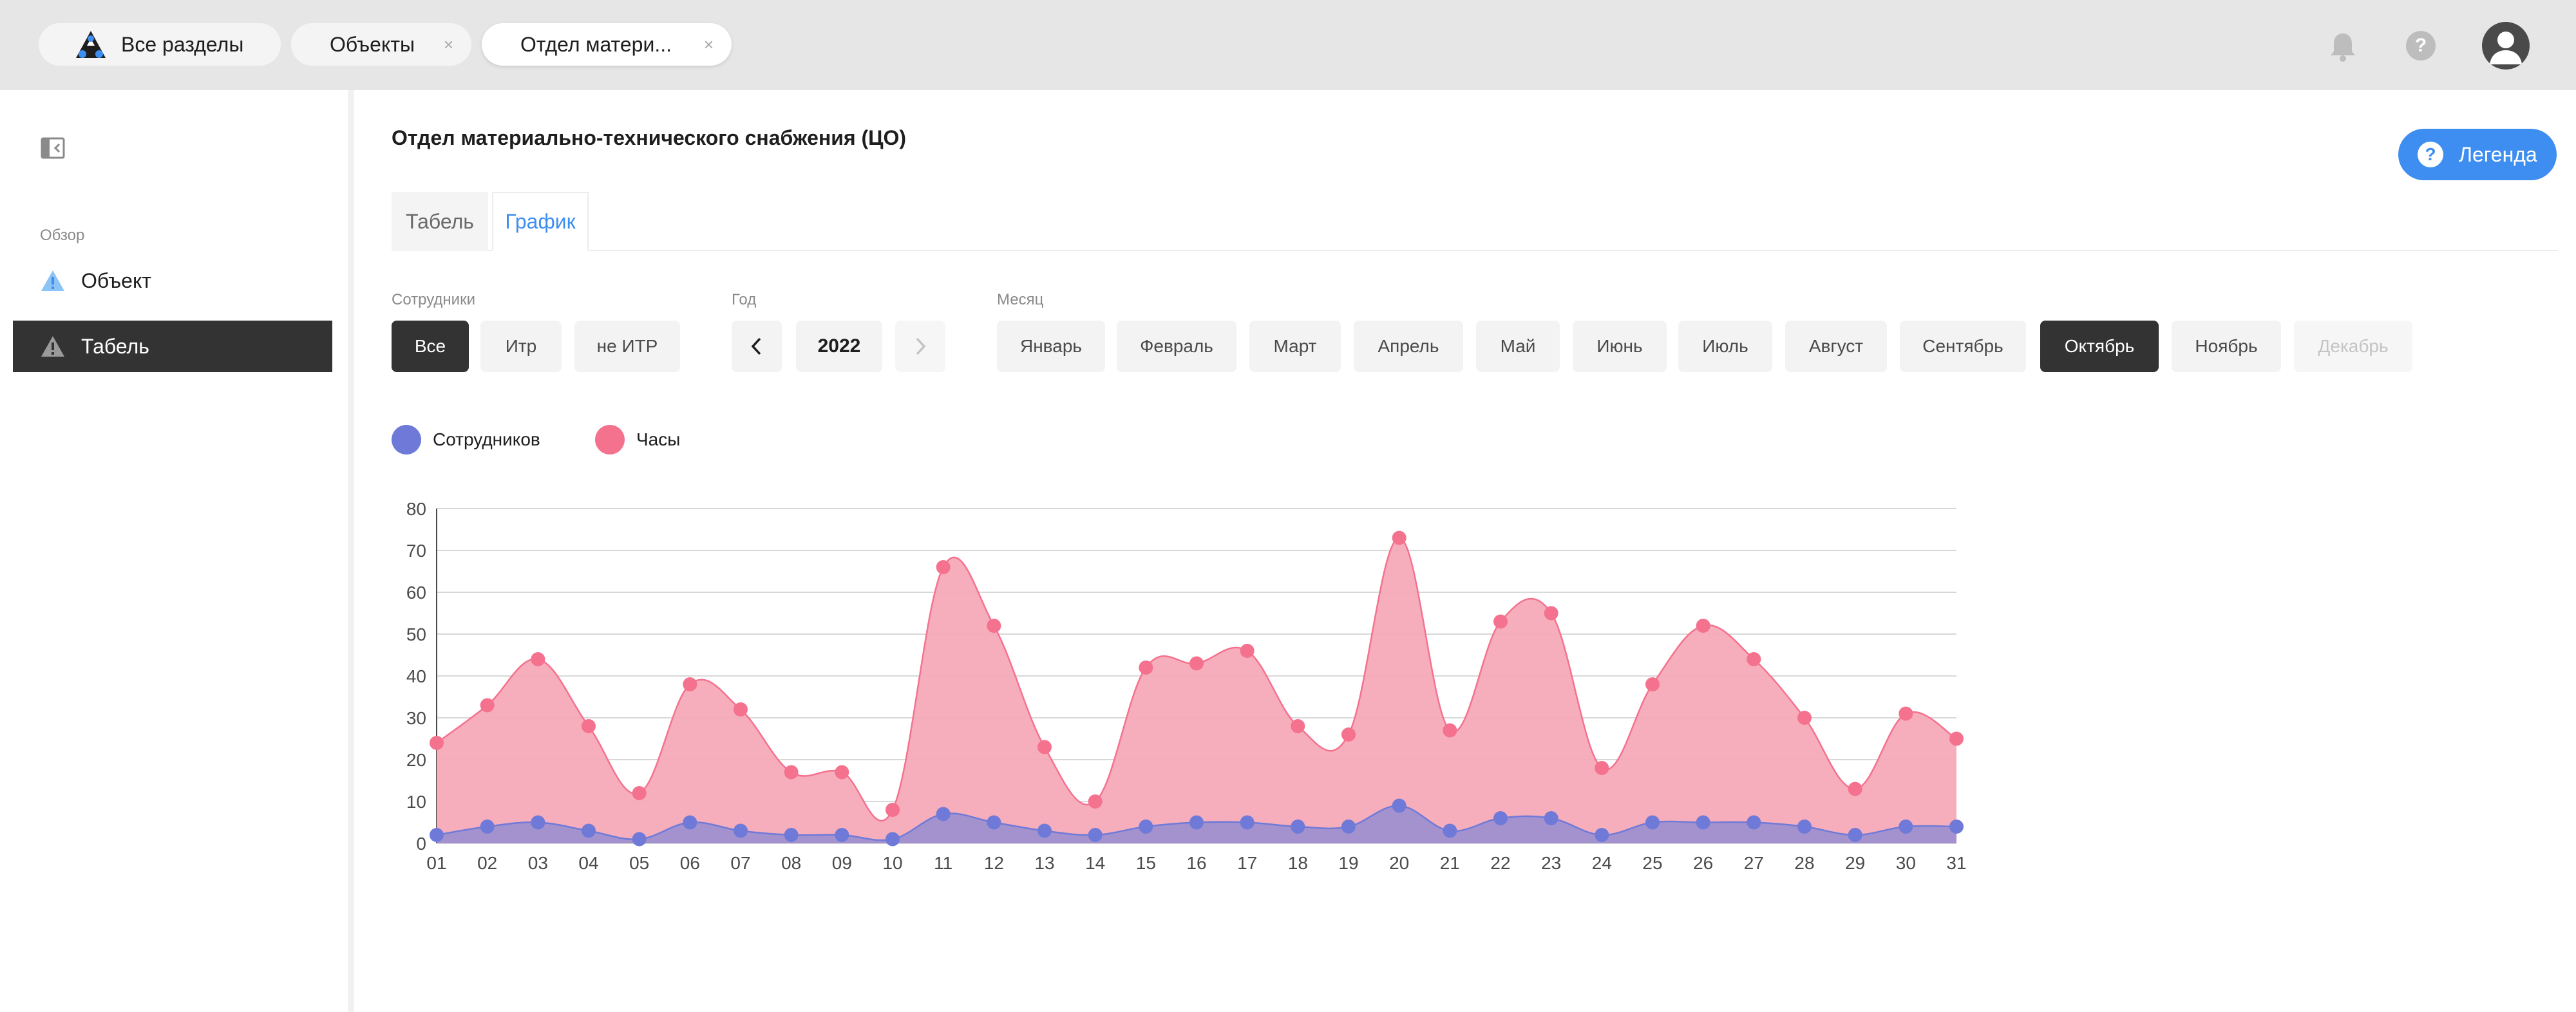 The width and height of the screenshot is (2576, 1012). I want to click on sidebar-item-label: Объект, so click(116, 280).